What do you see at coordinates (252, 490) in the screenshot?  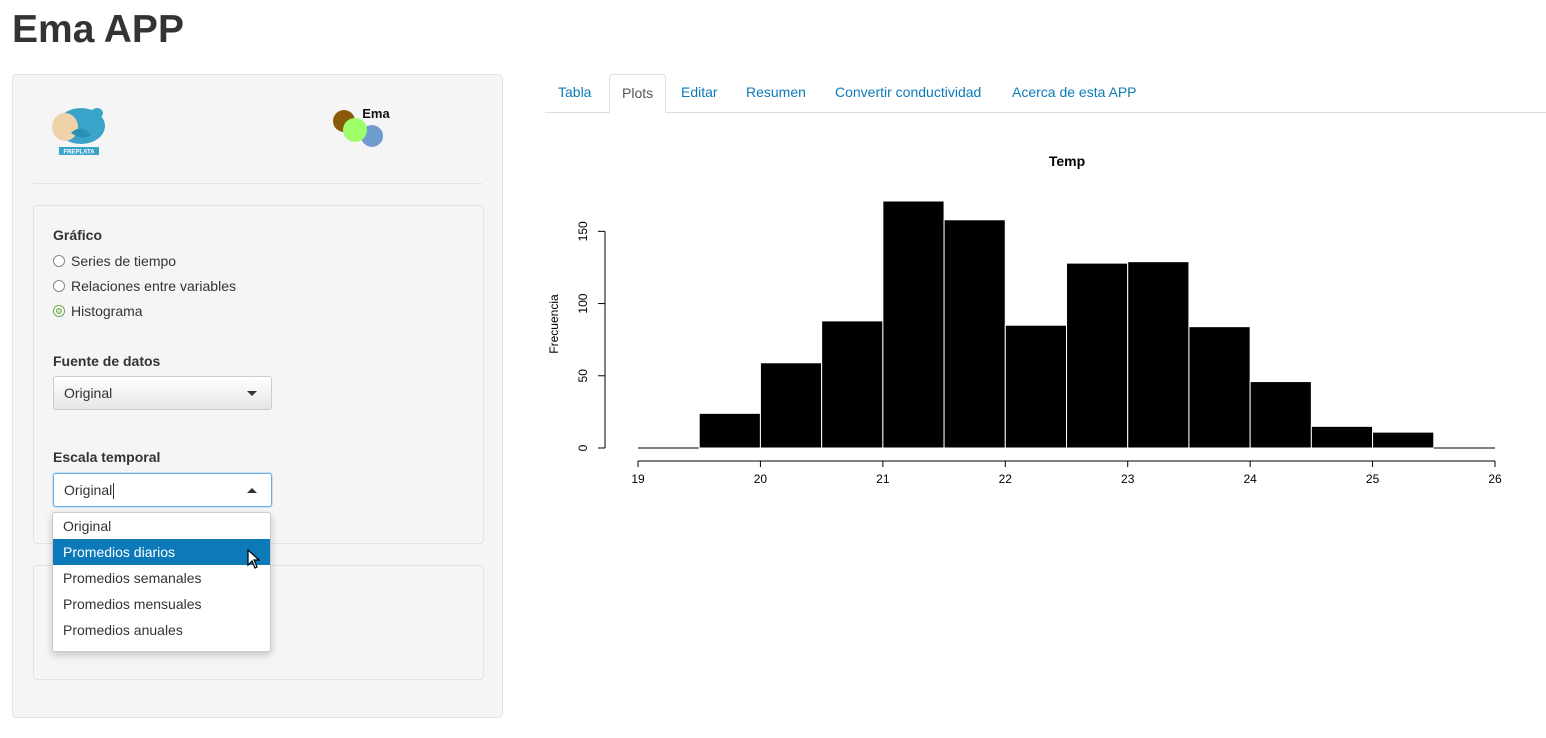 I see `chevron-up-icon` at bounding box center [252, 490].